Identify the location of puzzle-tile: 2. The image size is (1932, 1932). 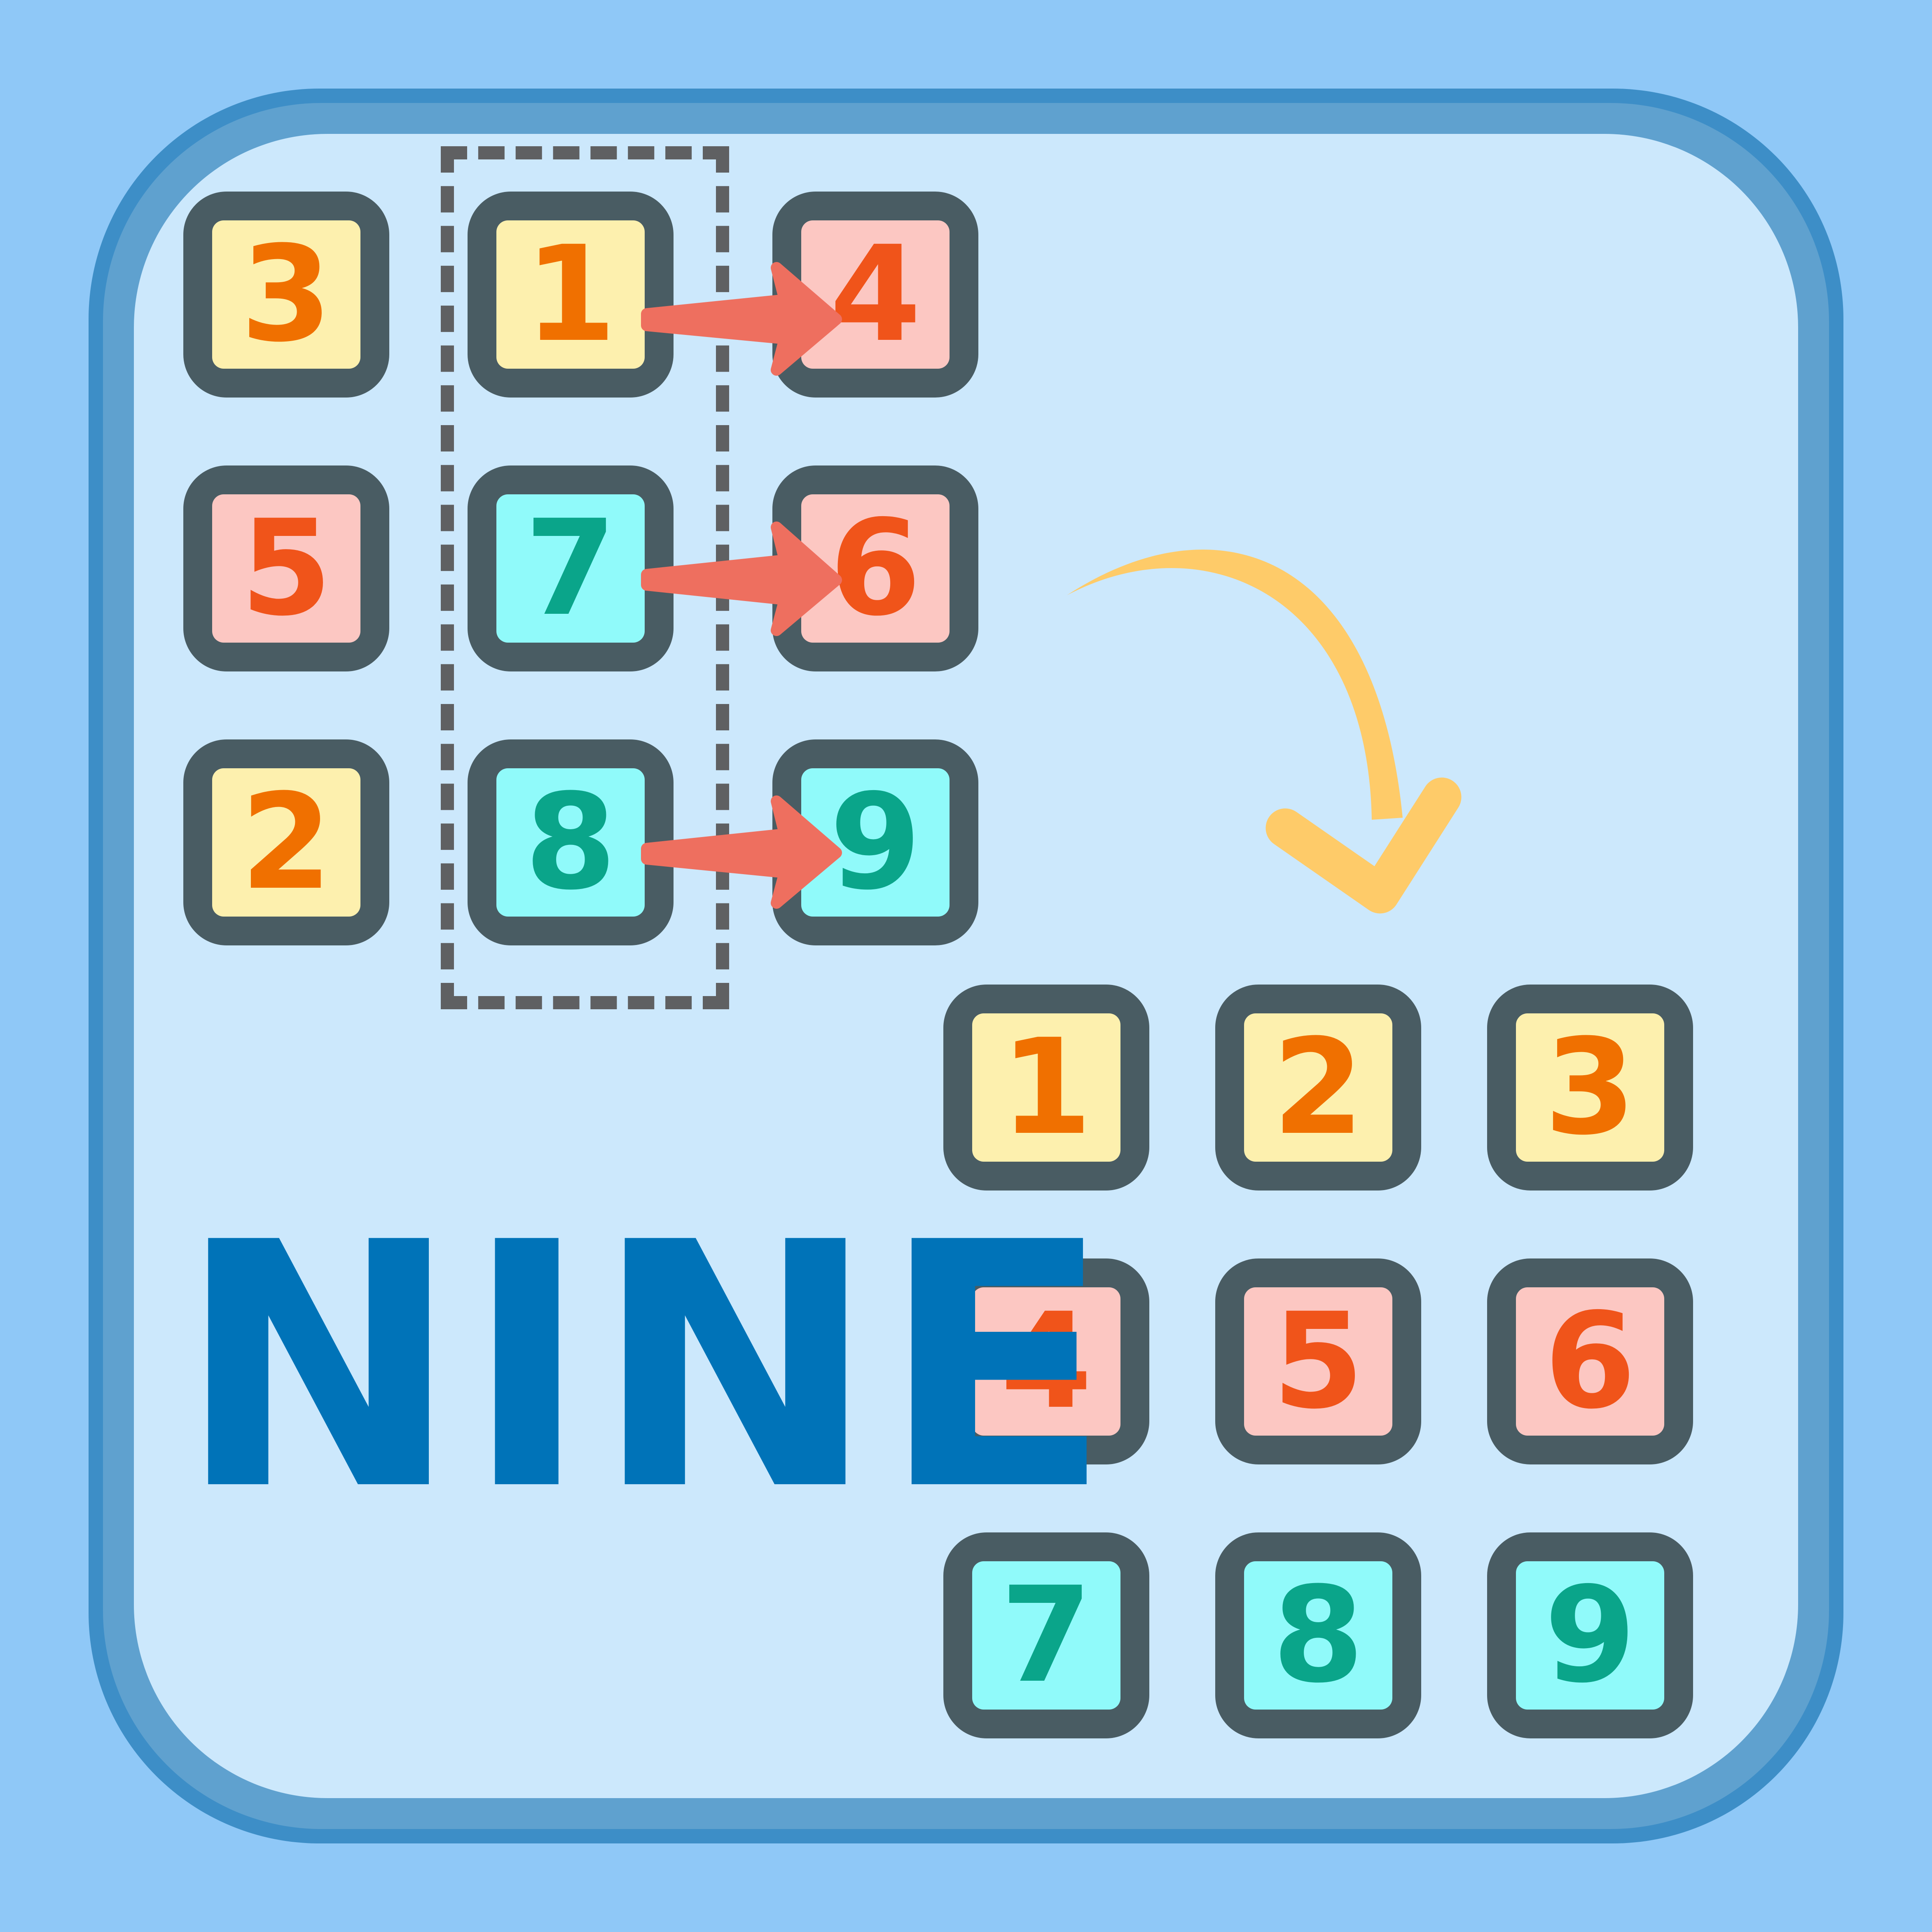
(286, 842).